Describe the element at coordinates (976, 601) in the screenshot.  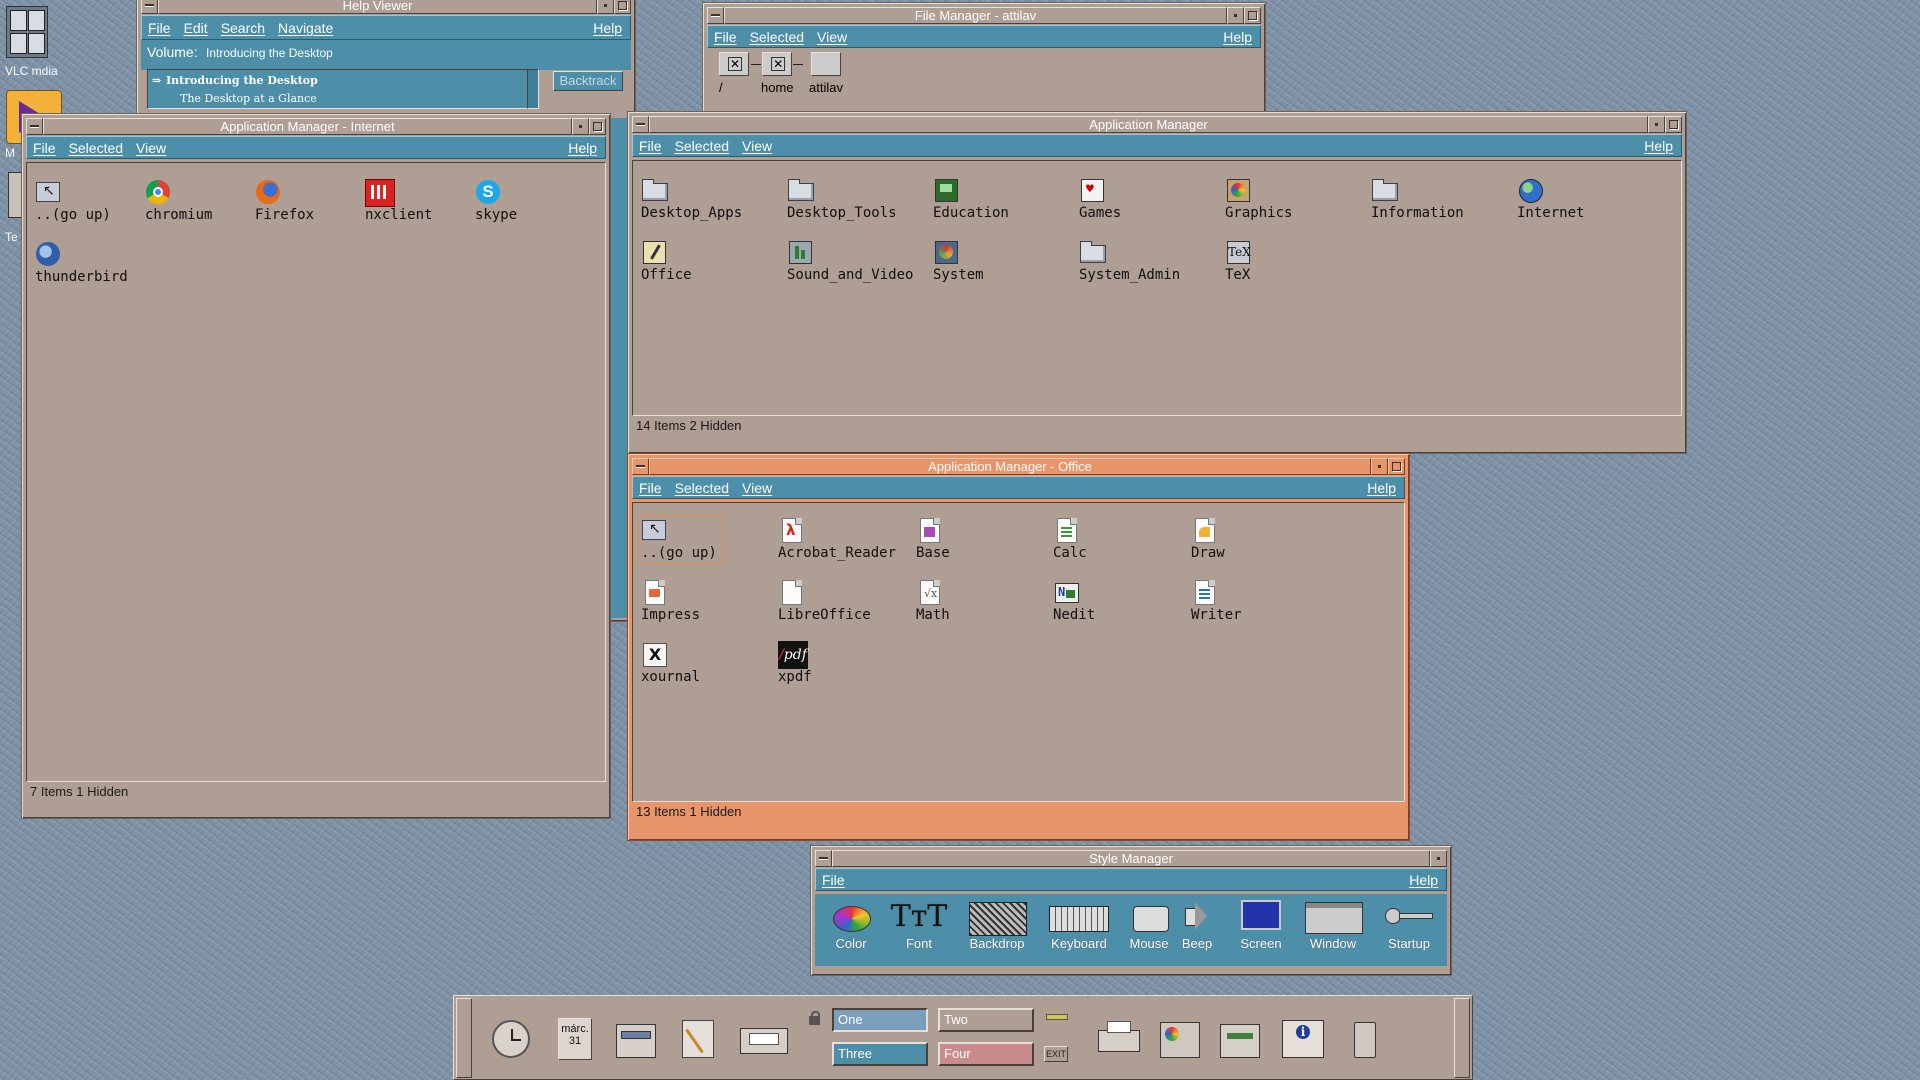
I see `app-item: √x Math` at that location.